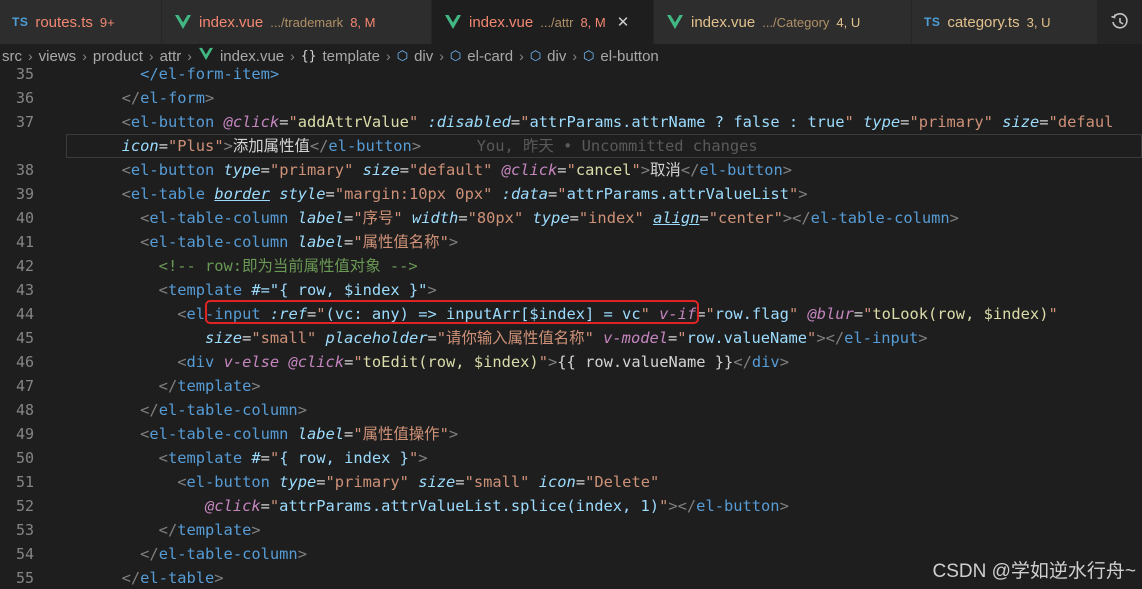 The height and width of the screenshot is (589, 1142). I want to click on code-token: #="{ row, $index }", so click(339, 290).